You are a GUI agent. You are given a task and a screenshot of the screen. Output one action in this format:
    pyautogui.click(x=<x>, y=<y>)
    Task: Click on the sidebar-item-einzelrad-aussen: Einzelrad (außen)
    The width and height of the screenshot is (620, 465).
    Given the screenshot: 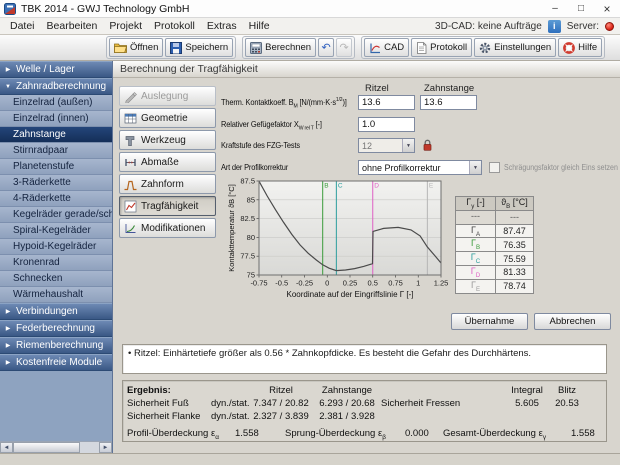 What is the action you would take?
    pyautogui.click(x=56, y=103)
    